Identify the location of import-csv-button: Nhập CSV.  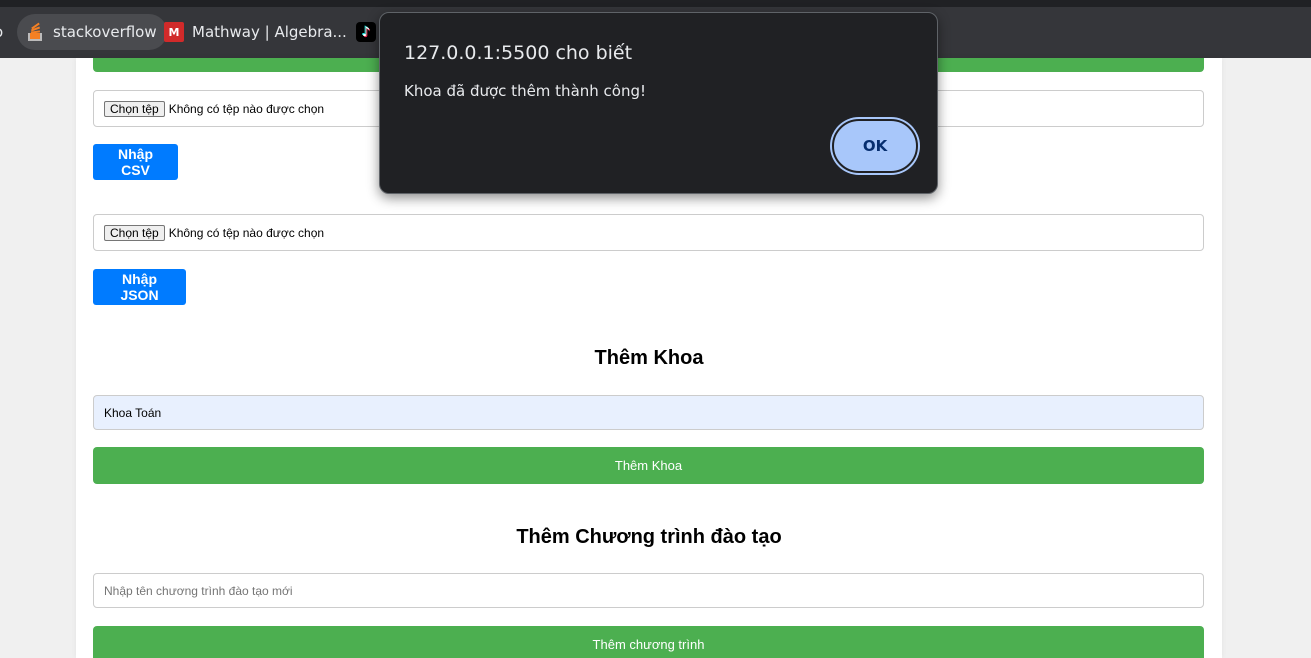
(135, 162).